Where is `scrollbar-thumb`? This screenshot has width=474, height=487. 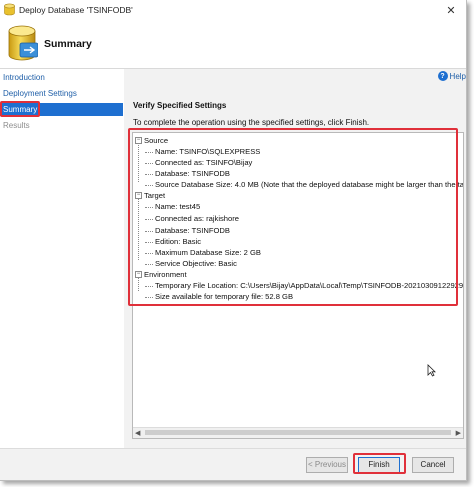 scrollbar-thumb is located at coordinates (298, 432).